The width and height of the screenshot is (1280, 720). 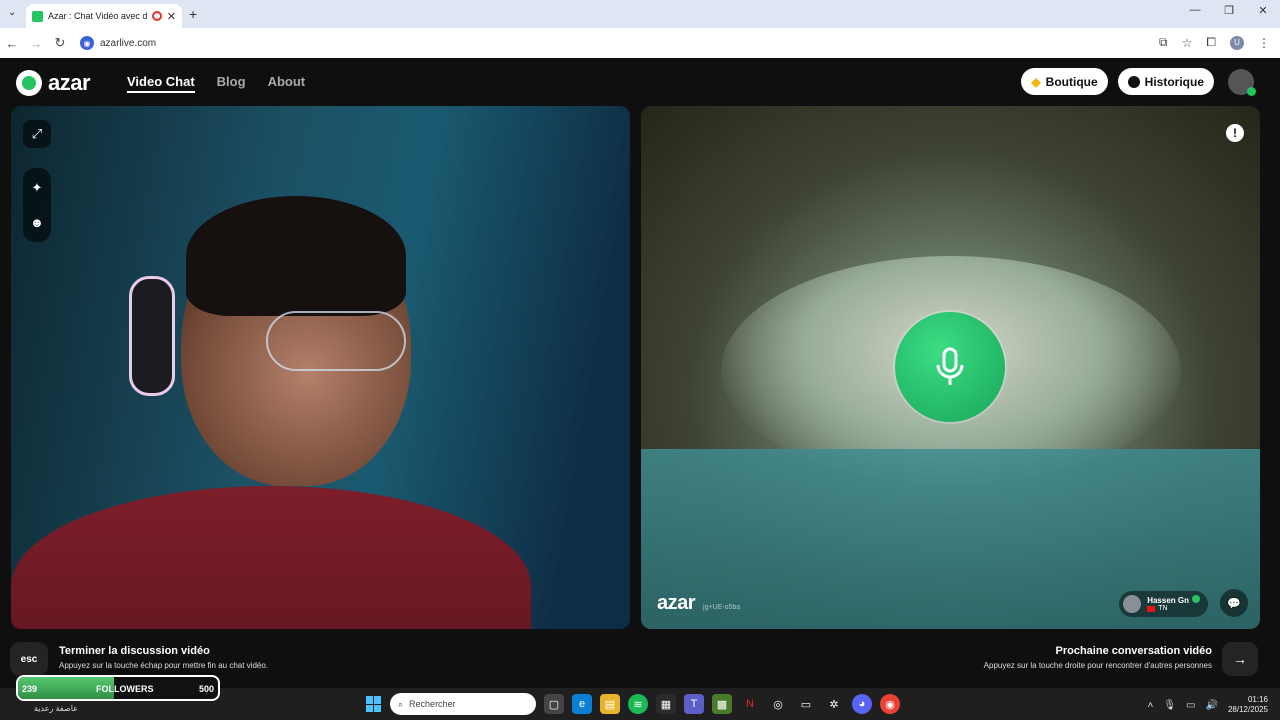 What do you see at coordinates (1163, 42) in the screenshot?
I see `install-app-icon: ⧉` at bounding box center [1163, 42].